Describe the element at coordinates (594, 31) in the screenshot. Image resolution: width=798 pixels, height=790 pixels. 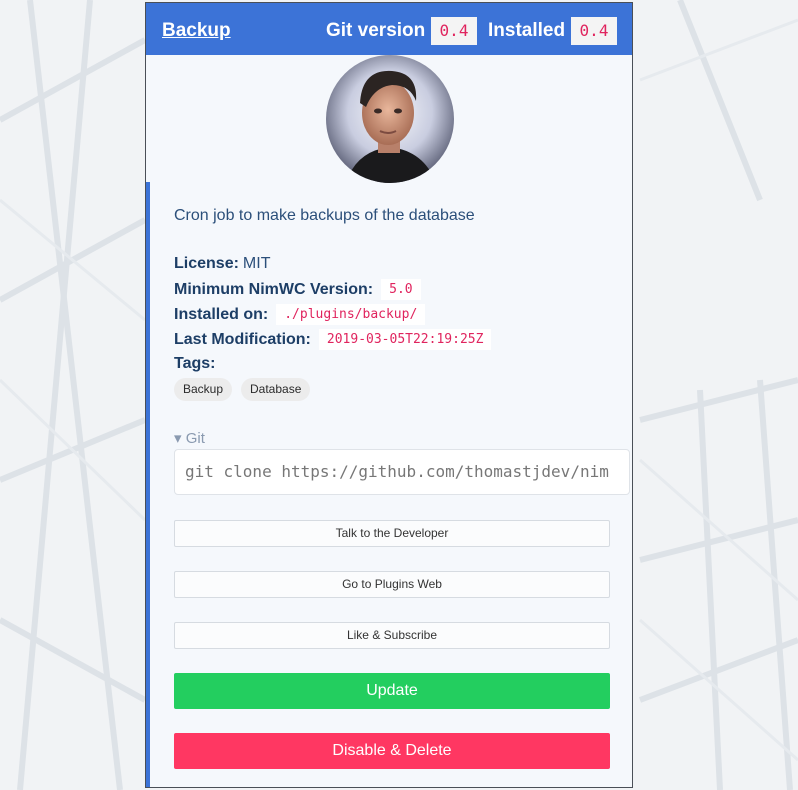
I see `installed-version-value: 0.4` at that location.